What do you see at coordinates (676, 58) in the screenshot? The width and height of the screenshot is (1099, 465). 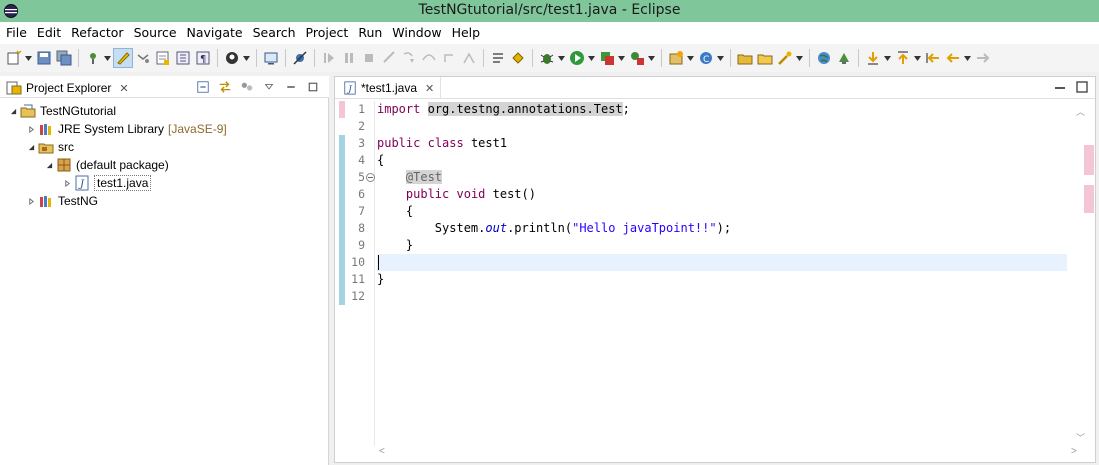 I see `new-java-project-icon` at bounding box center [676, 58].